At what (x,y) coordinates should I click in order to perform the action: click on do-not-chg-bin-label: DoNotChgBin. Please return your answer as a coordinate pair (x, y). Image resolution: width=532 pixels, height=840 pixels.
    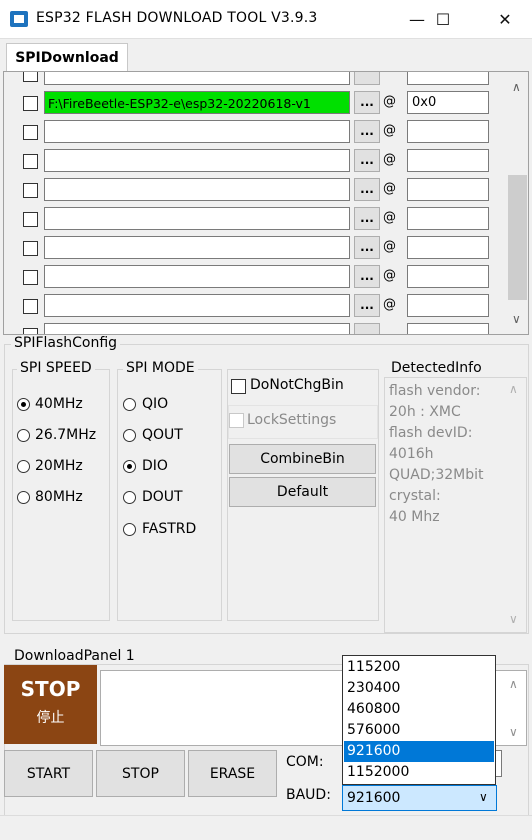
    Looking at the image, I should click on (297, 385).